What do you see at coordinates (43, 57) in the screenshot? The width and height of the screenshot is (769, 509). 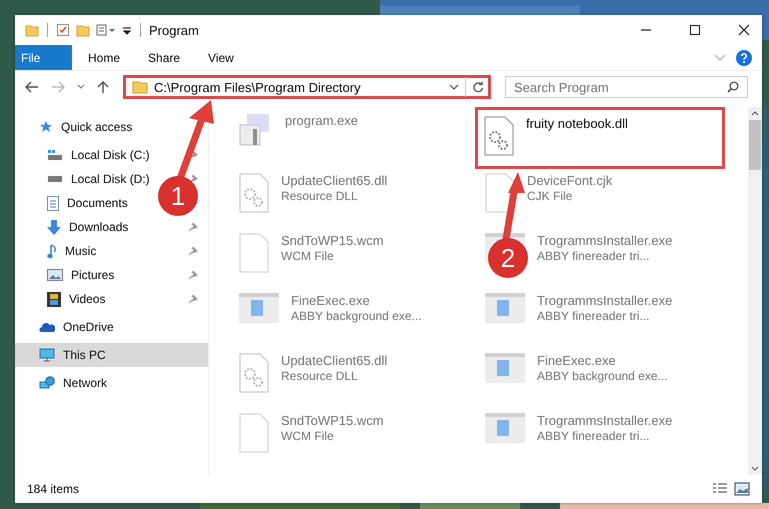 I see `file-tab: File` at bounding box center [43, 57].